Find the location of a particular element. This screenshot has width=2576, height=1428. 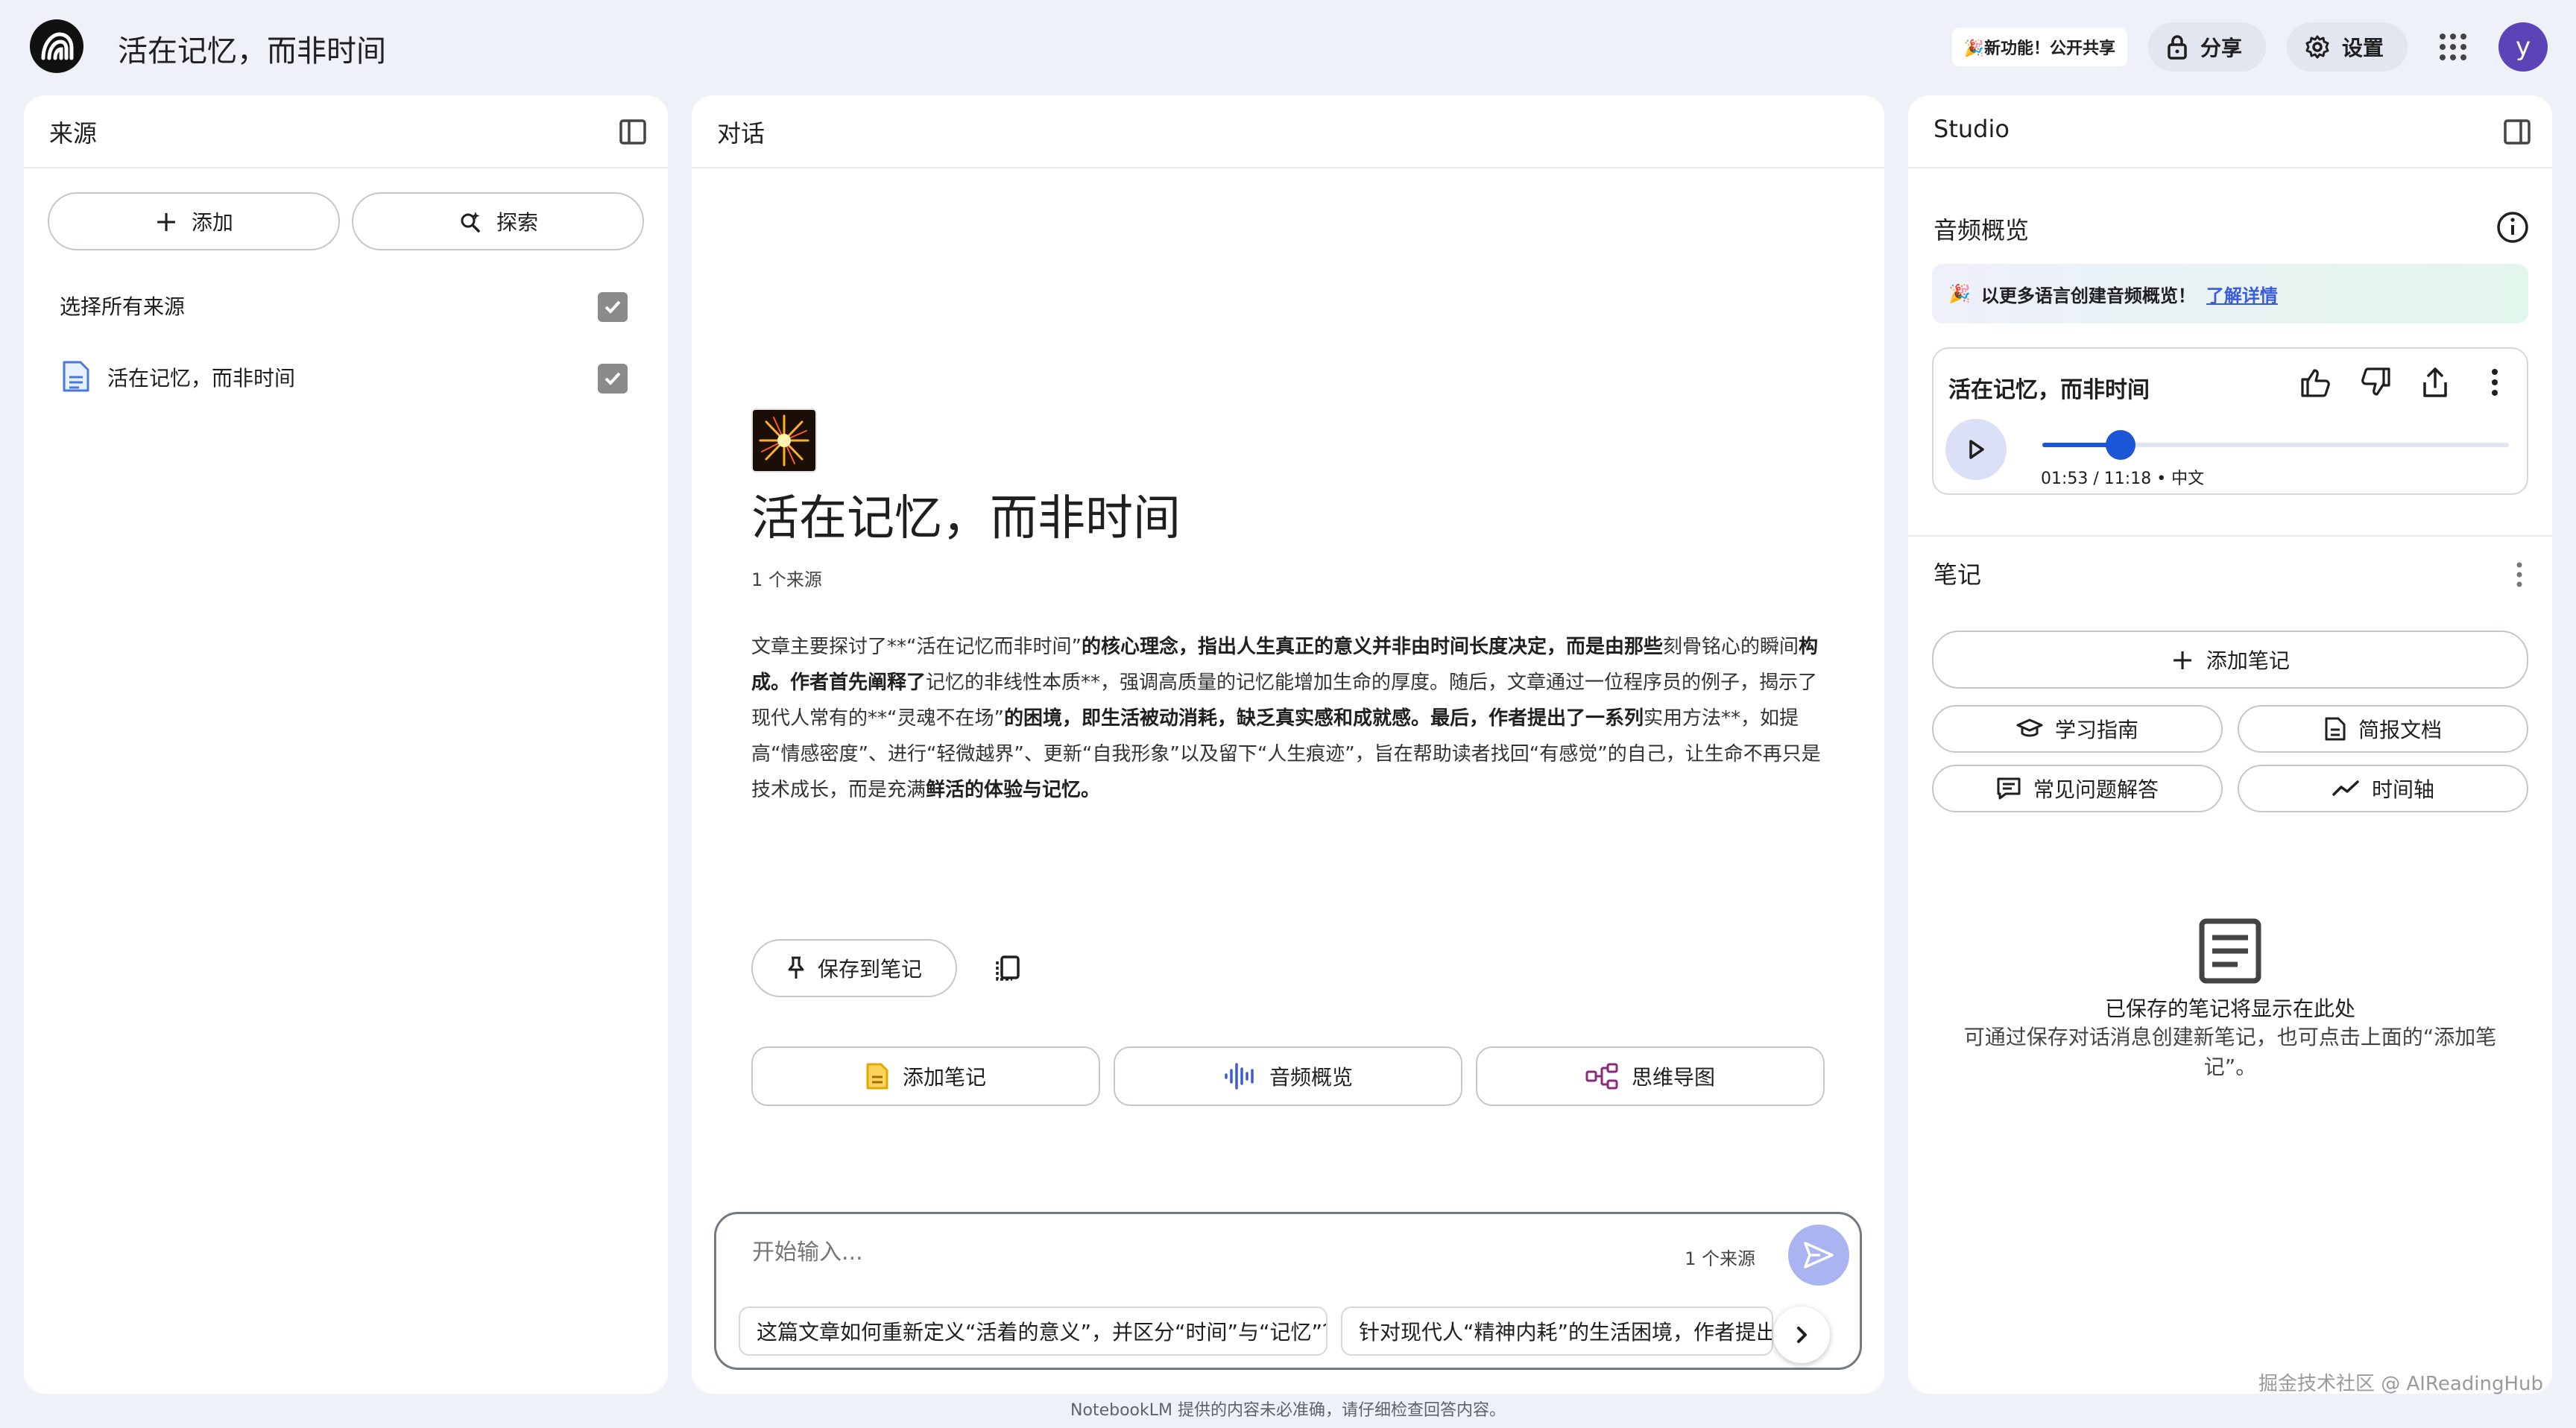

explore-label: 探索 is located at coordinates (517, 222).